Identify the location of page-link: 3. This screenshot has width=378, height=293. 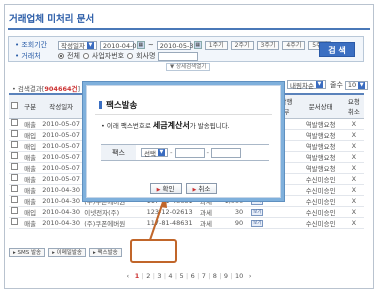
(159, 276).